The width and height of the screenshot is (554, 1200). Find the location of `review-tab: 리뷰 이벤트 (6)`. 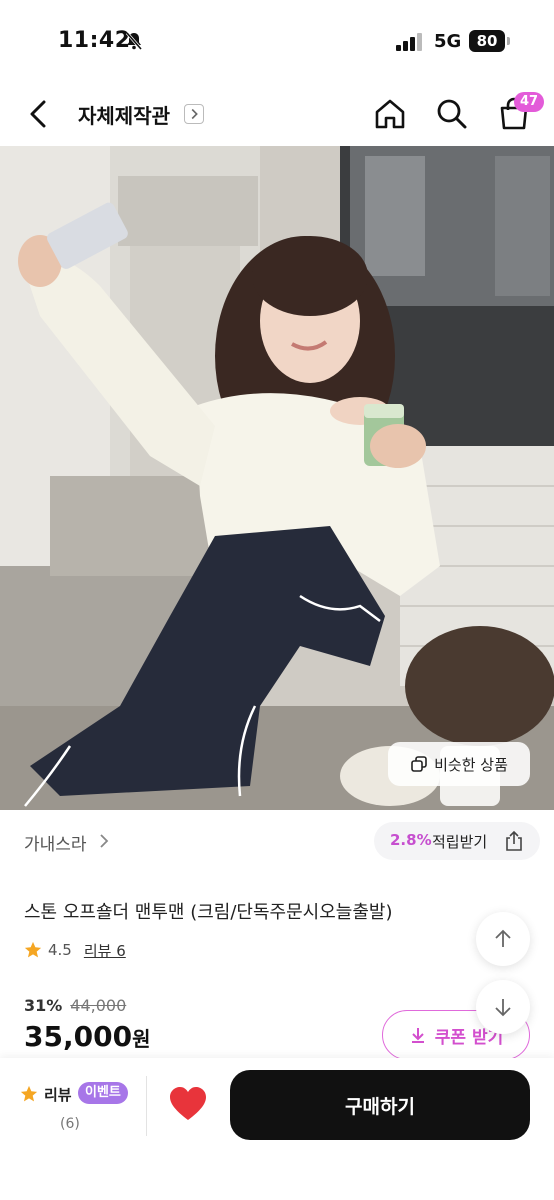

review-tab: 리뷰 이벤트 (6) is located at coordinates (80, 1112).